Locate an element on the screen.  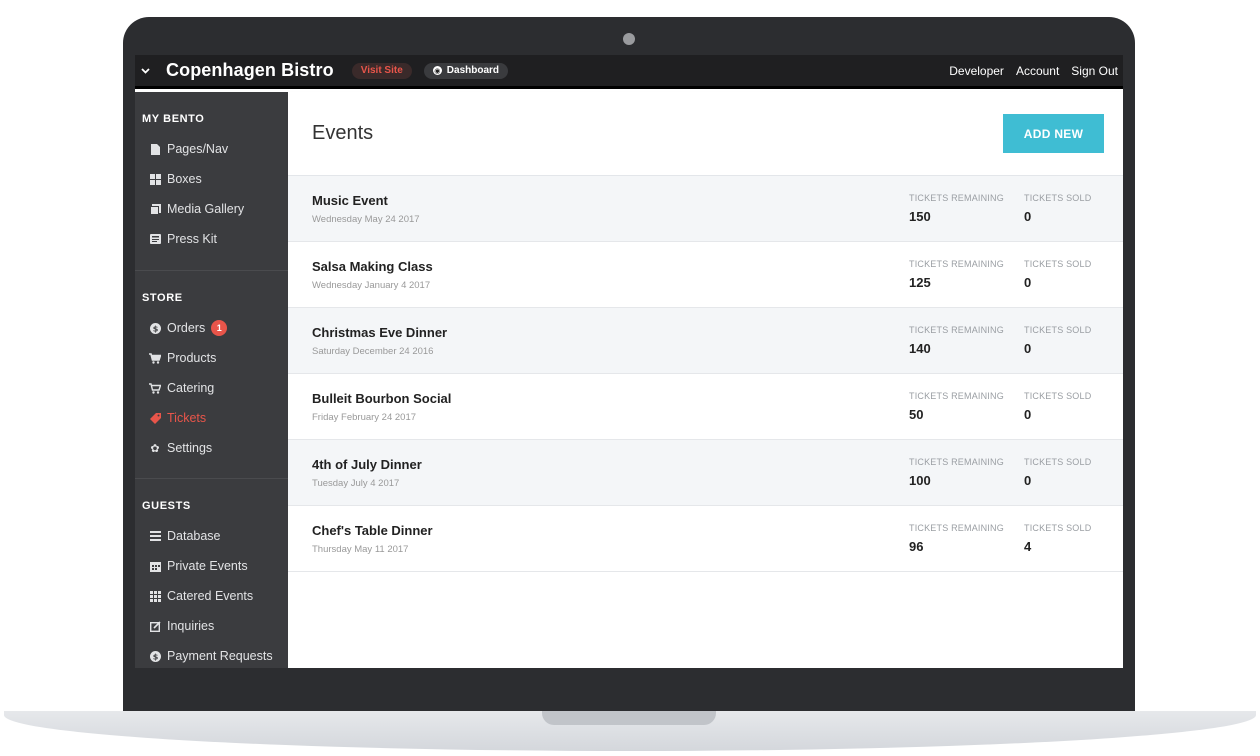
sidebar-item-label: Inquiries is located at coordinates (191, 626).